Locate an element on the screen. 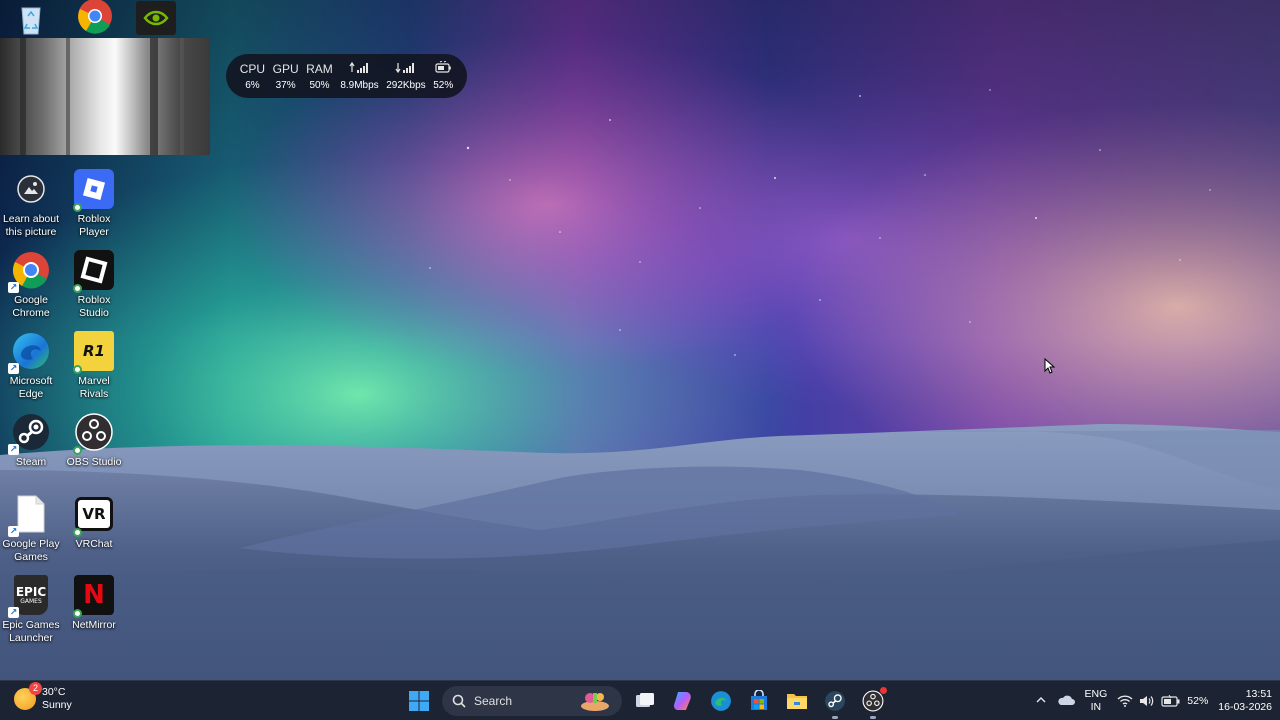 The height and width of the screenshot is (720, 1280). vrchat-shortcut: VR VRChat is located at coordinates (94, 522).